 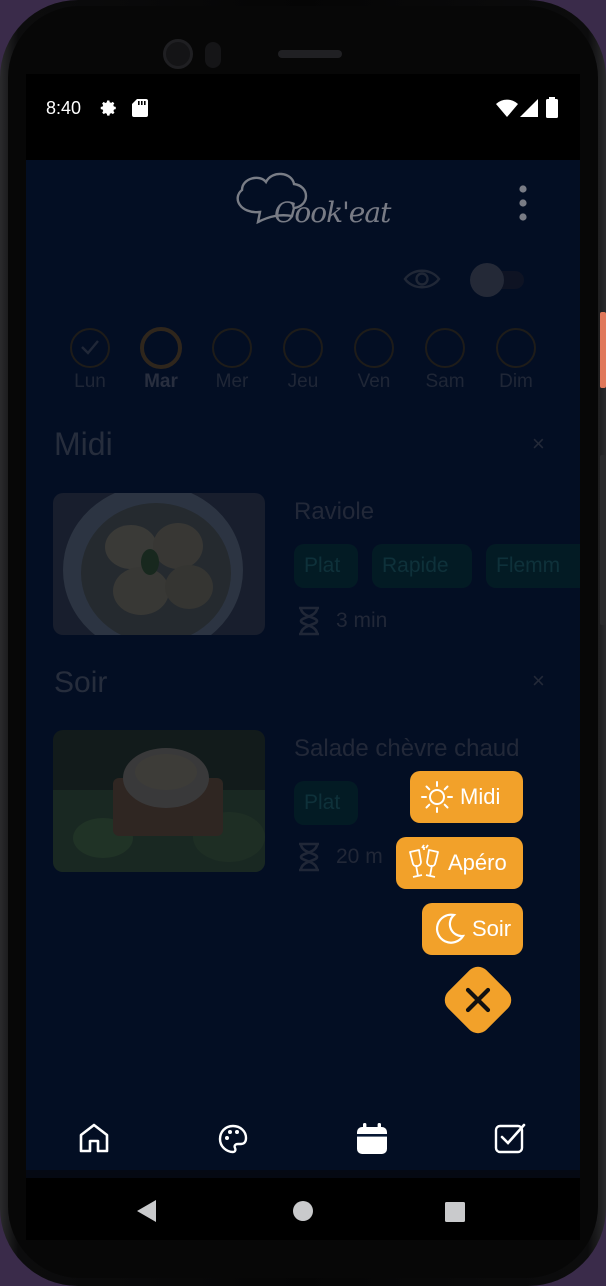 I want to click on add-soir-button: Soir, so click(x=472, y=929).